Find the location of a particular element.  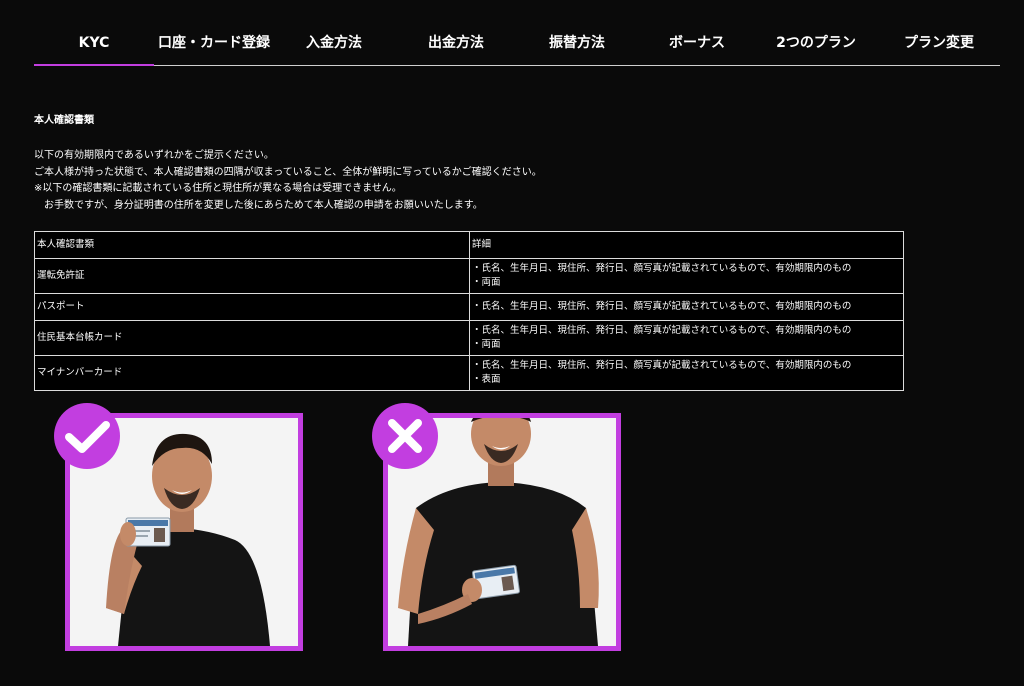

document-name: マイナンバーカード is located at coordinates (252, 373).